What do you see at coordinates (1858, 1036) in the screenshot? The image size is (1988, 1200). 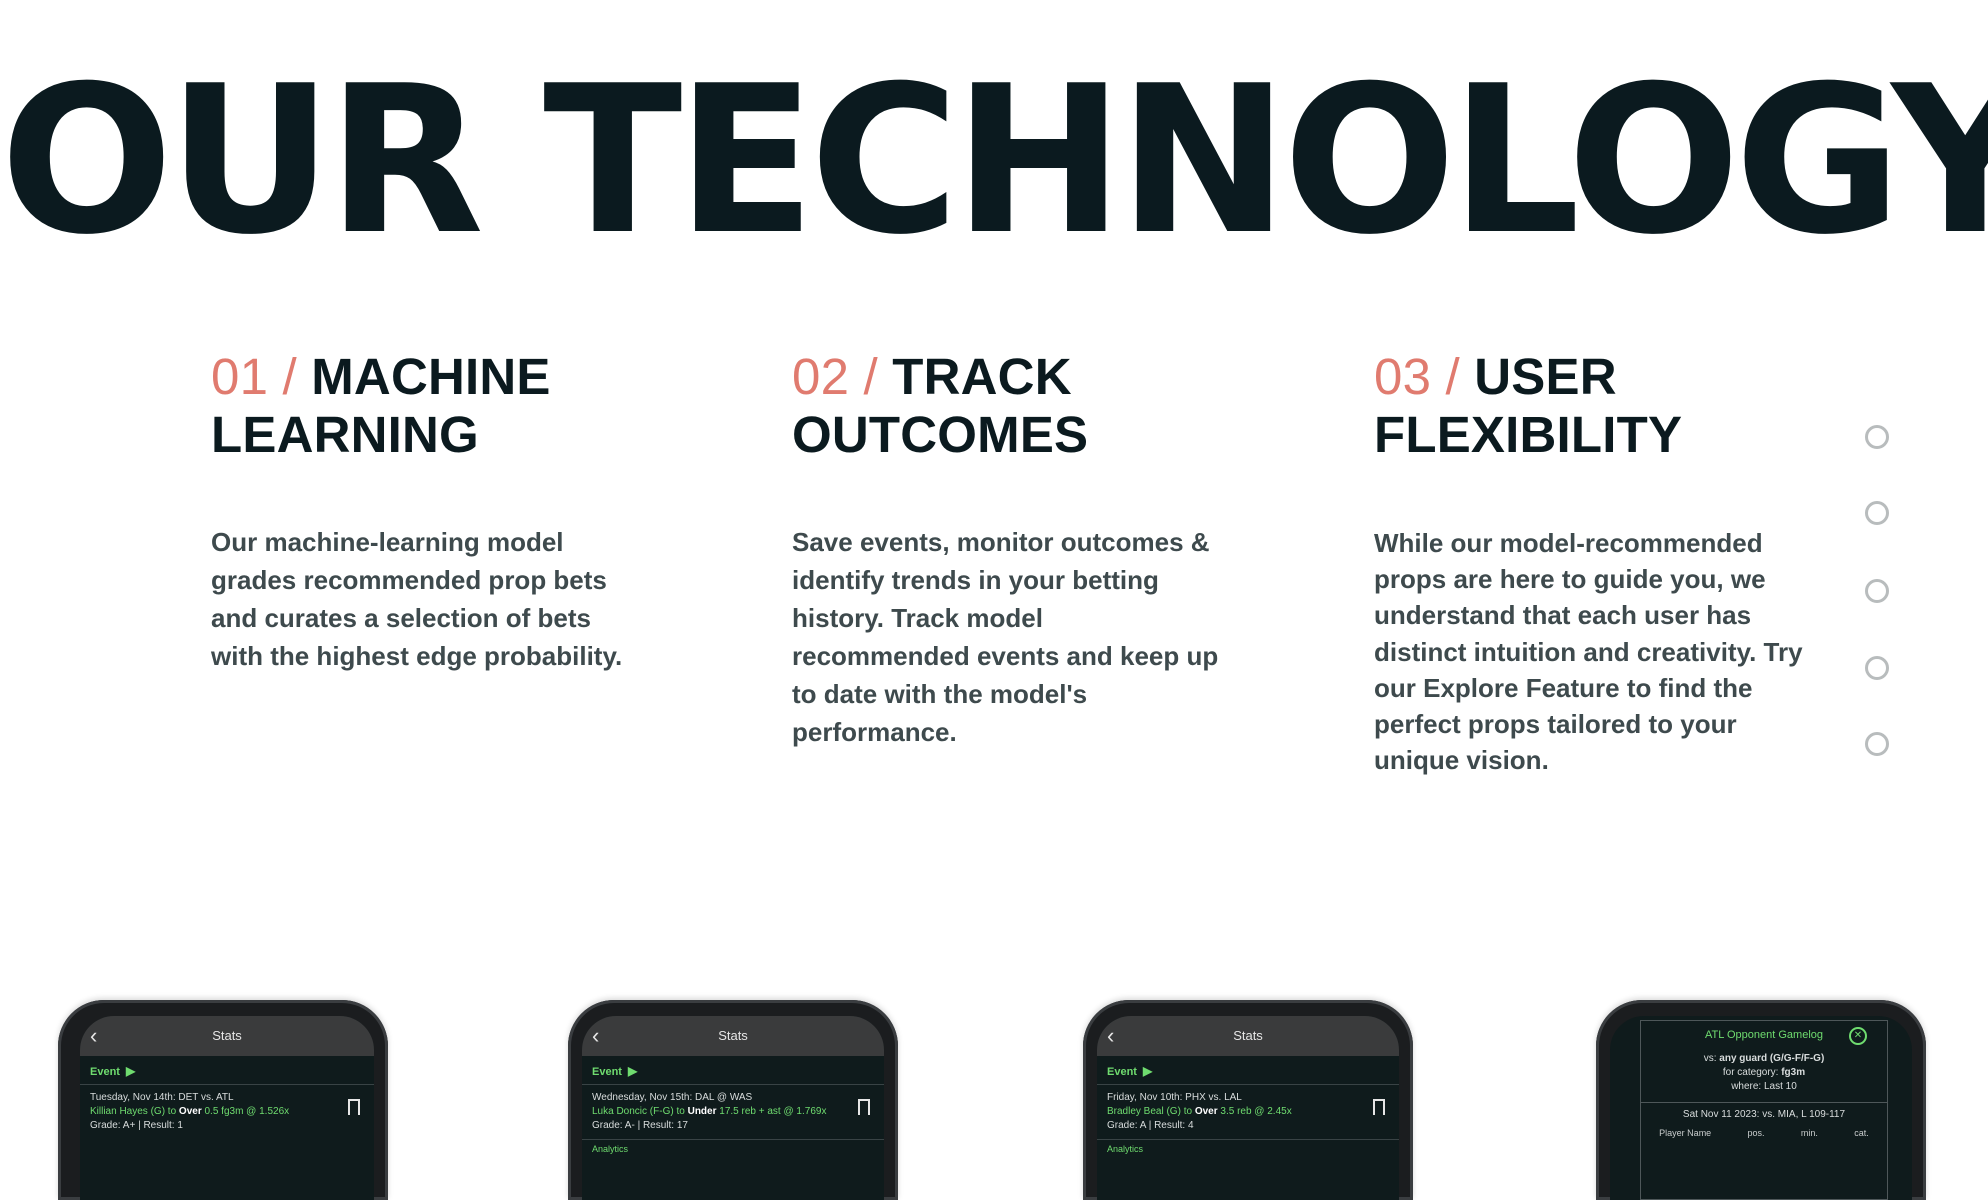 I see `close-icon: ✕` at bounding box center [1858, 1036].